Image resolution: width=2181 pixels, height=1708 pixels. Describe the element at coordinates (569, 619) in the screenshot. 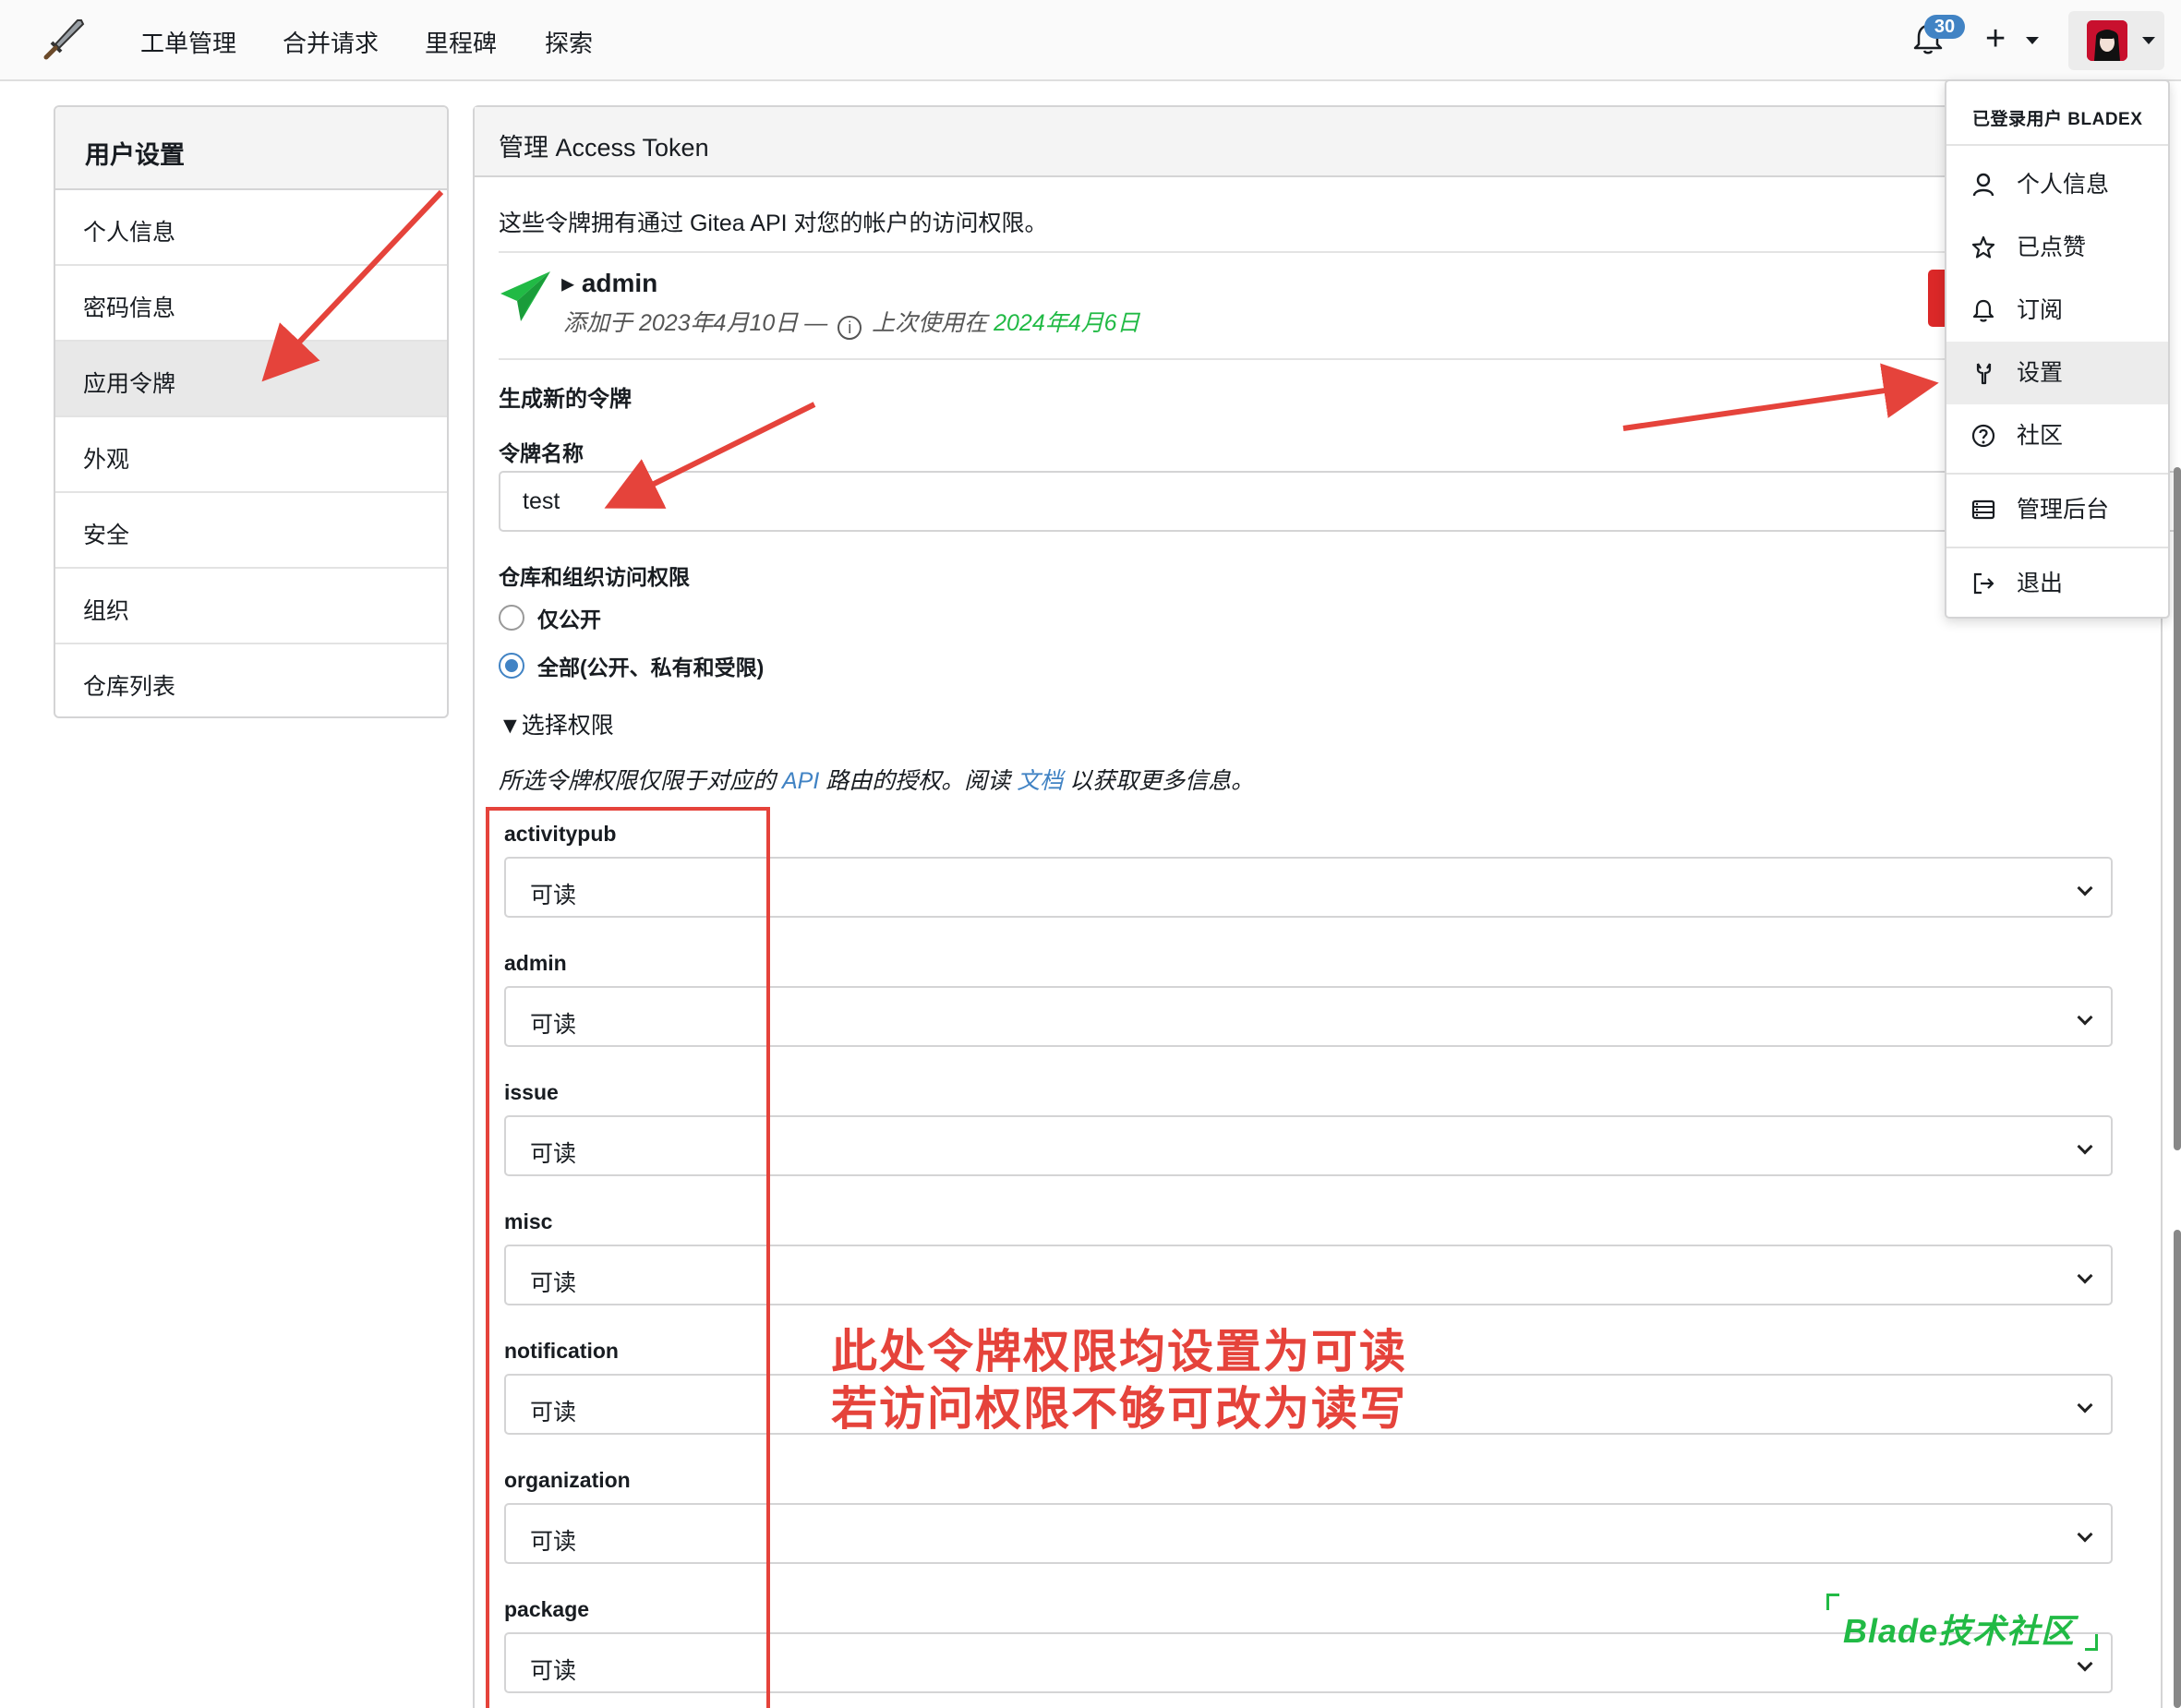

I see `radio-public-label: 仅公开` at that location.